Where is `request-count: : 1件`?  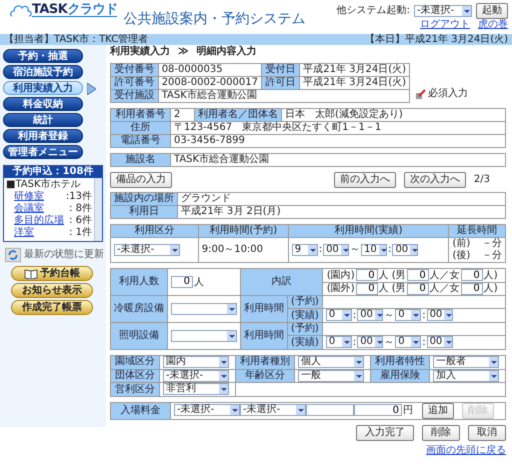
request-count: : 1件 is located at coordinates (80, 233).